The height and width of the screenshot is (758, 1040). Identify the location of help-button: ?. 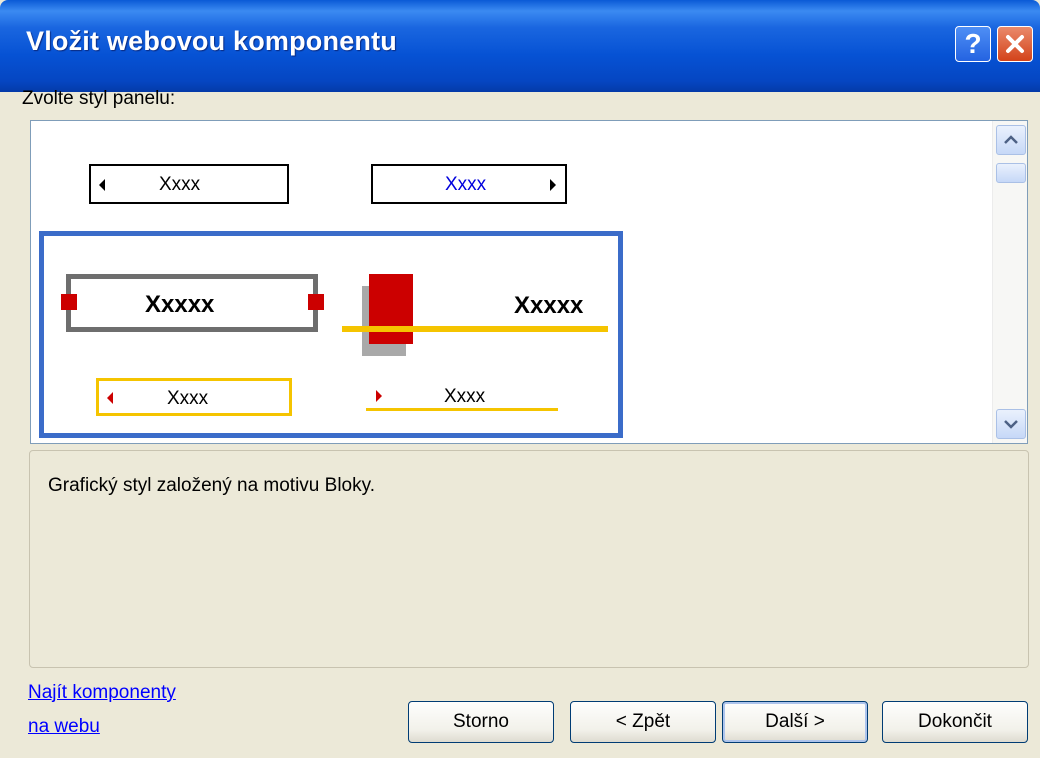
(973, 44).